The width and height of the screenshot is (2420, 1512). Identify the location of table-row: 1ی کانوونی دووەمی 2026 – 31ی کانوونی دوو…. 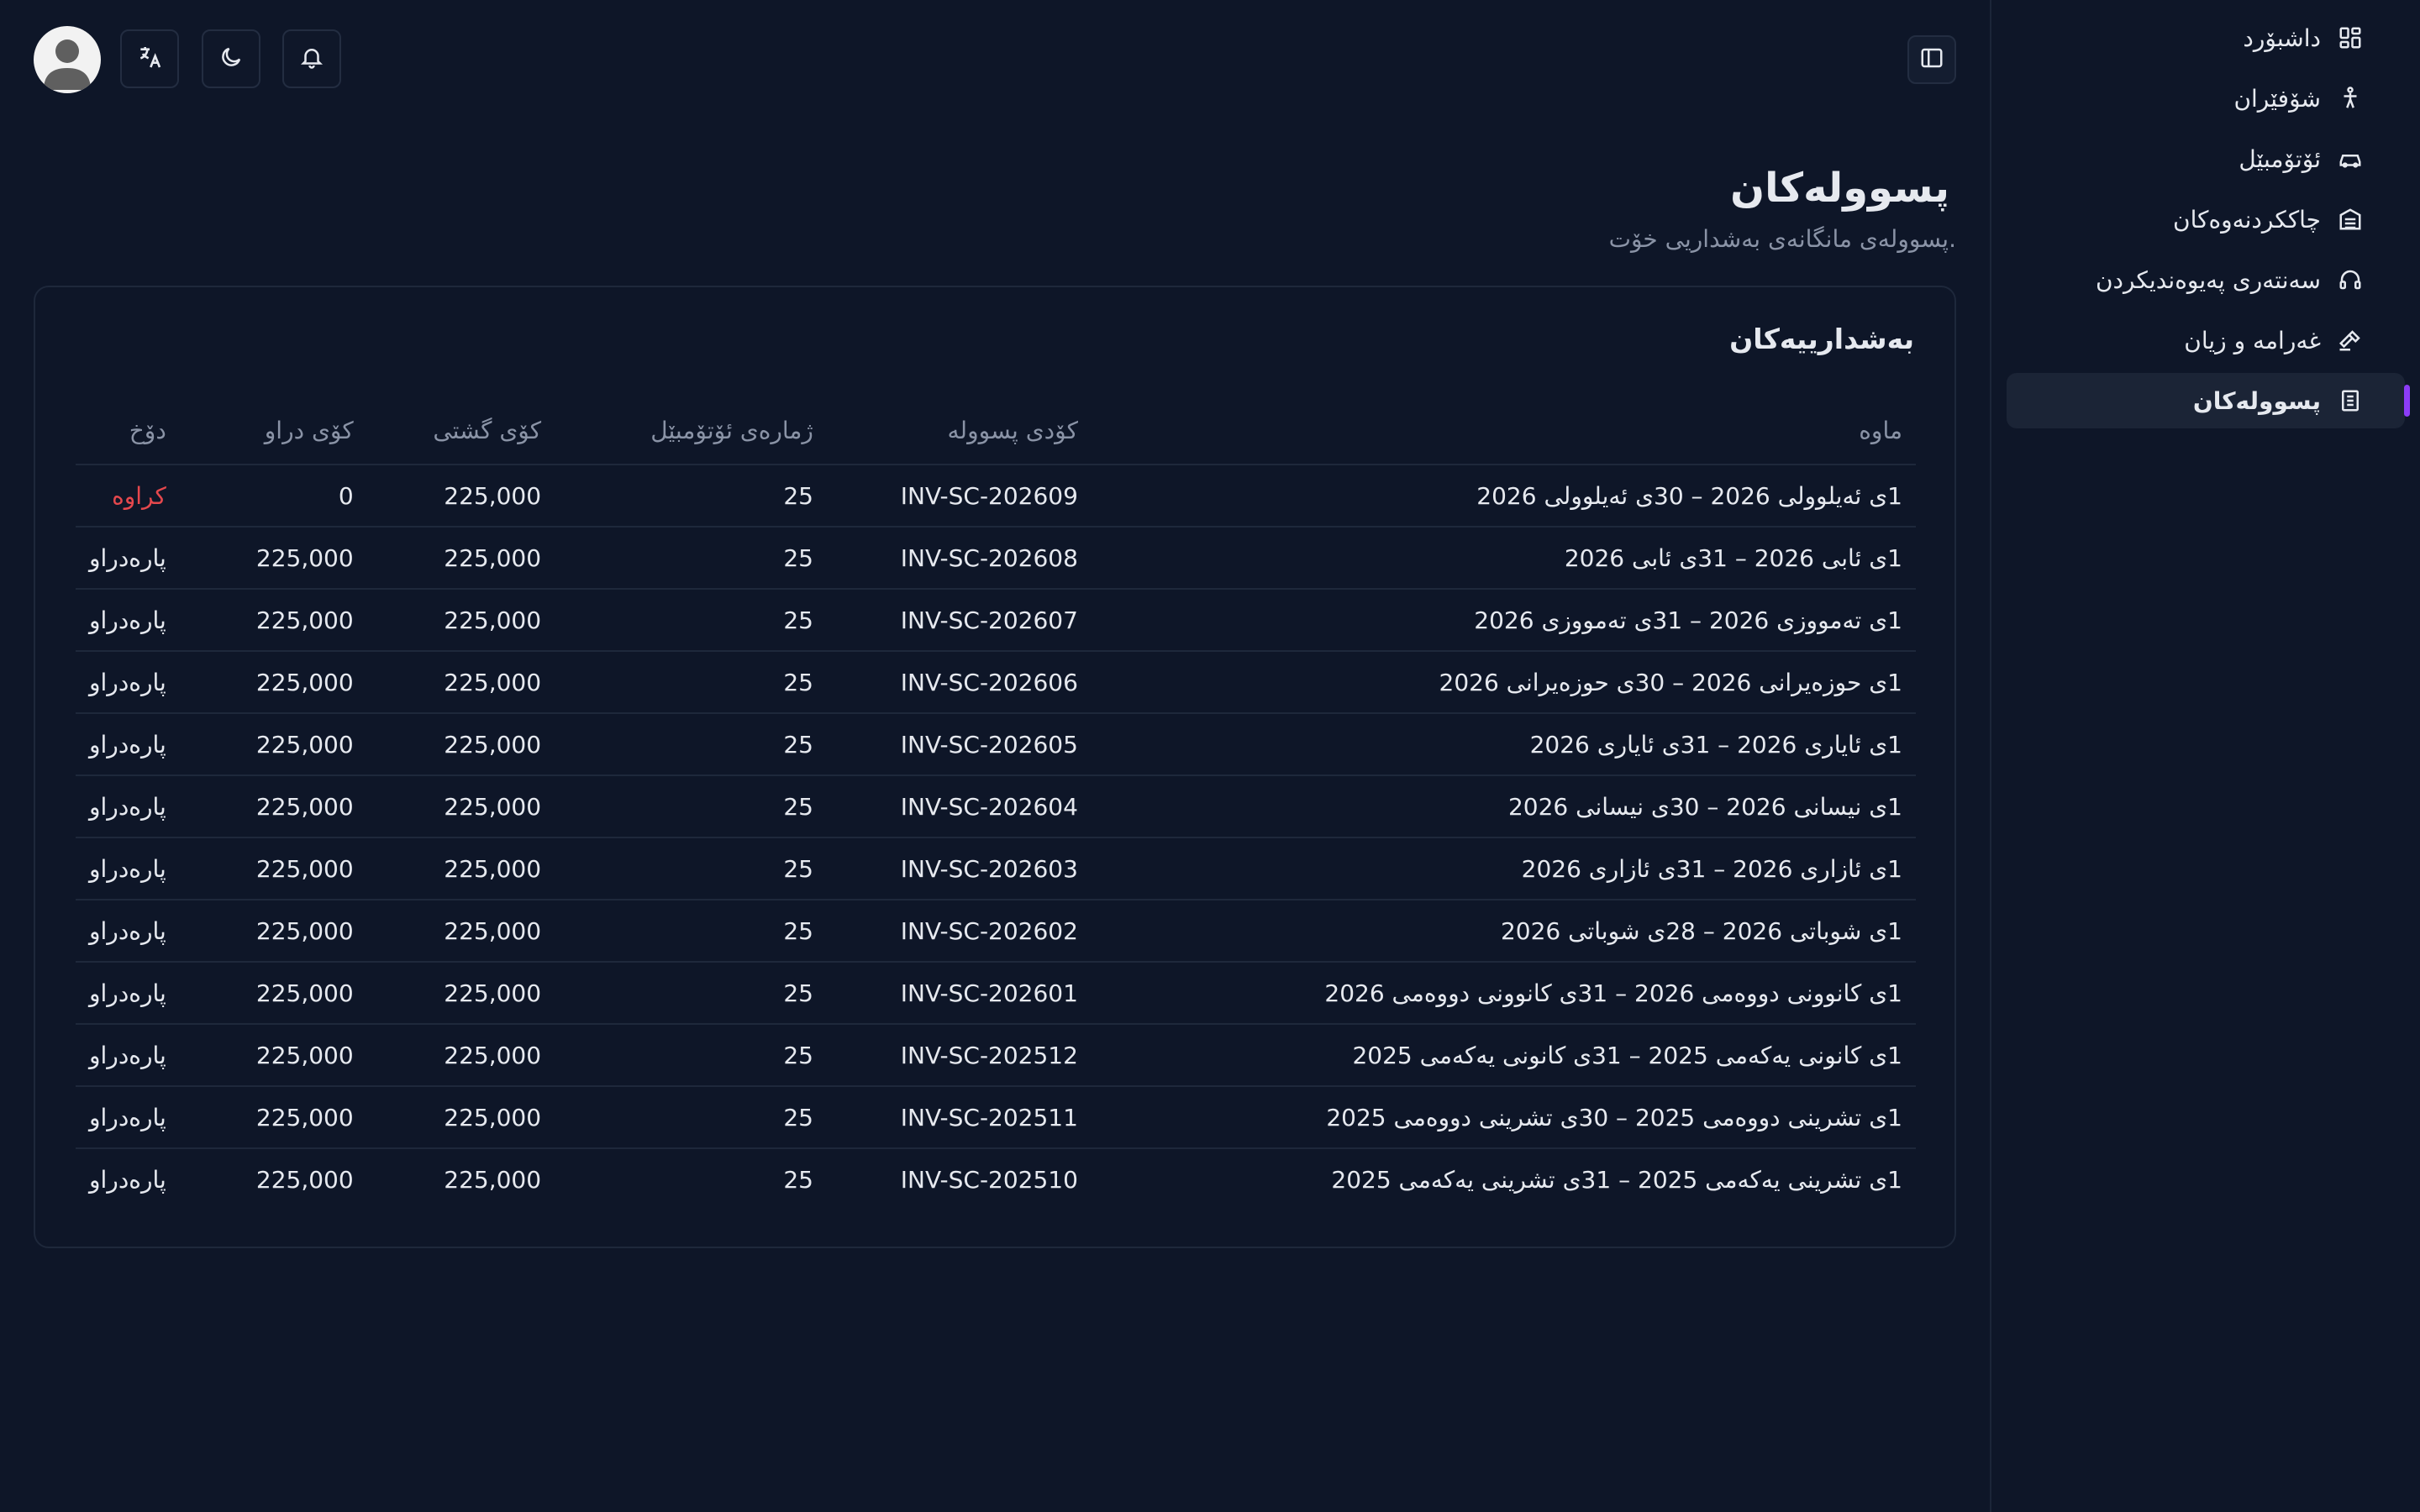
(996, 993).